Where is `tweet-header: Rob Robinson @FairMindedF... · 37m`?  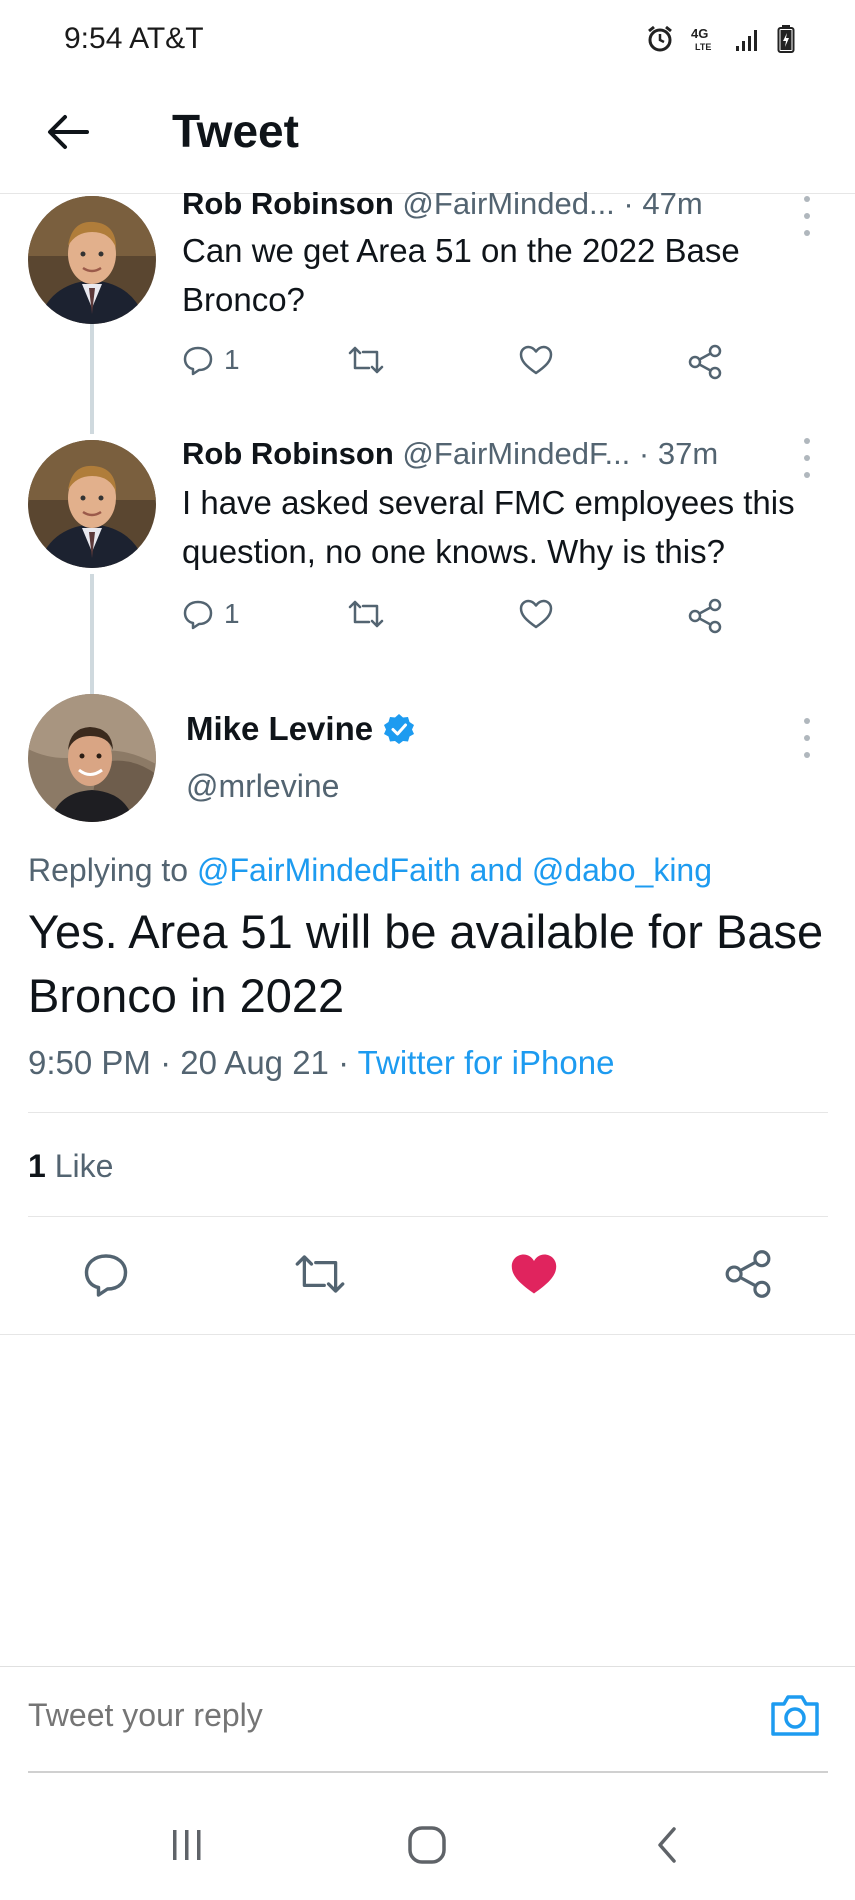
tweet-header: Rob Robinson @FairMindedF... · 37m is located at coordinates (450, 454).